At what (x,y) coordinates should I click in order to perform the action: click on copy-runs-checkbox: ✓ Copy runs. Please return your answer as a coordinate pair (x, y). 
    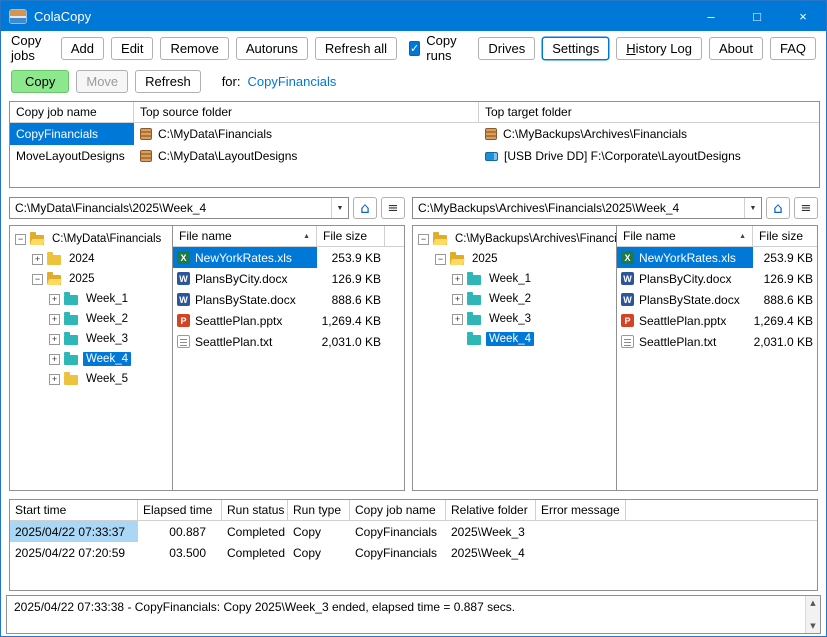
    Looking at the image, I should click on (436, 48).